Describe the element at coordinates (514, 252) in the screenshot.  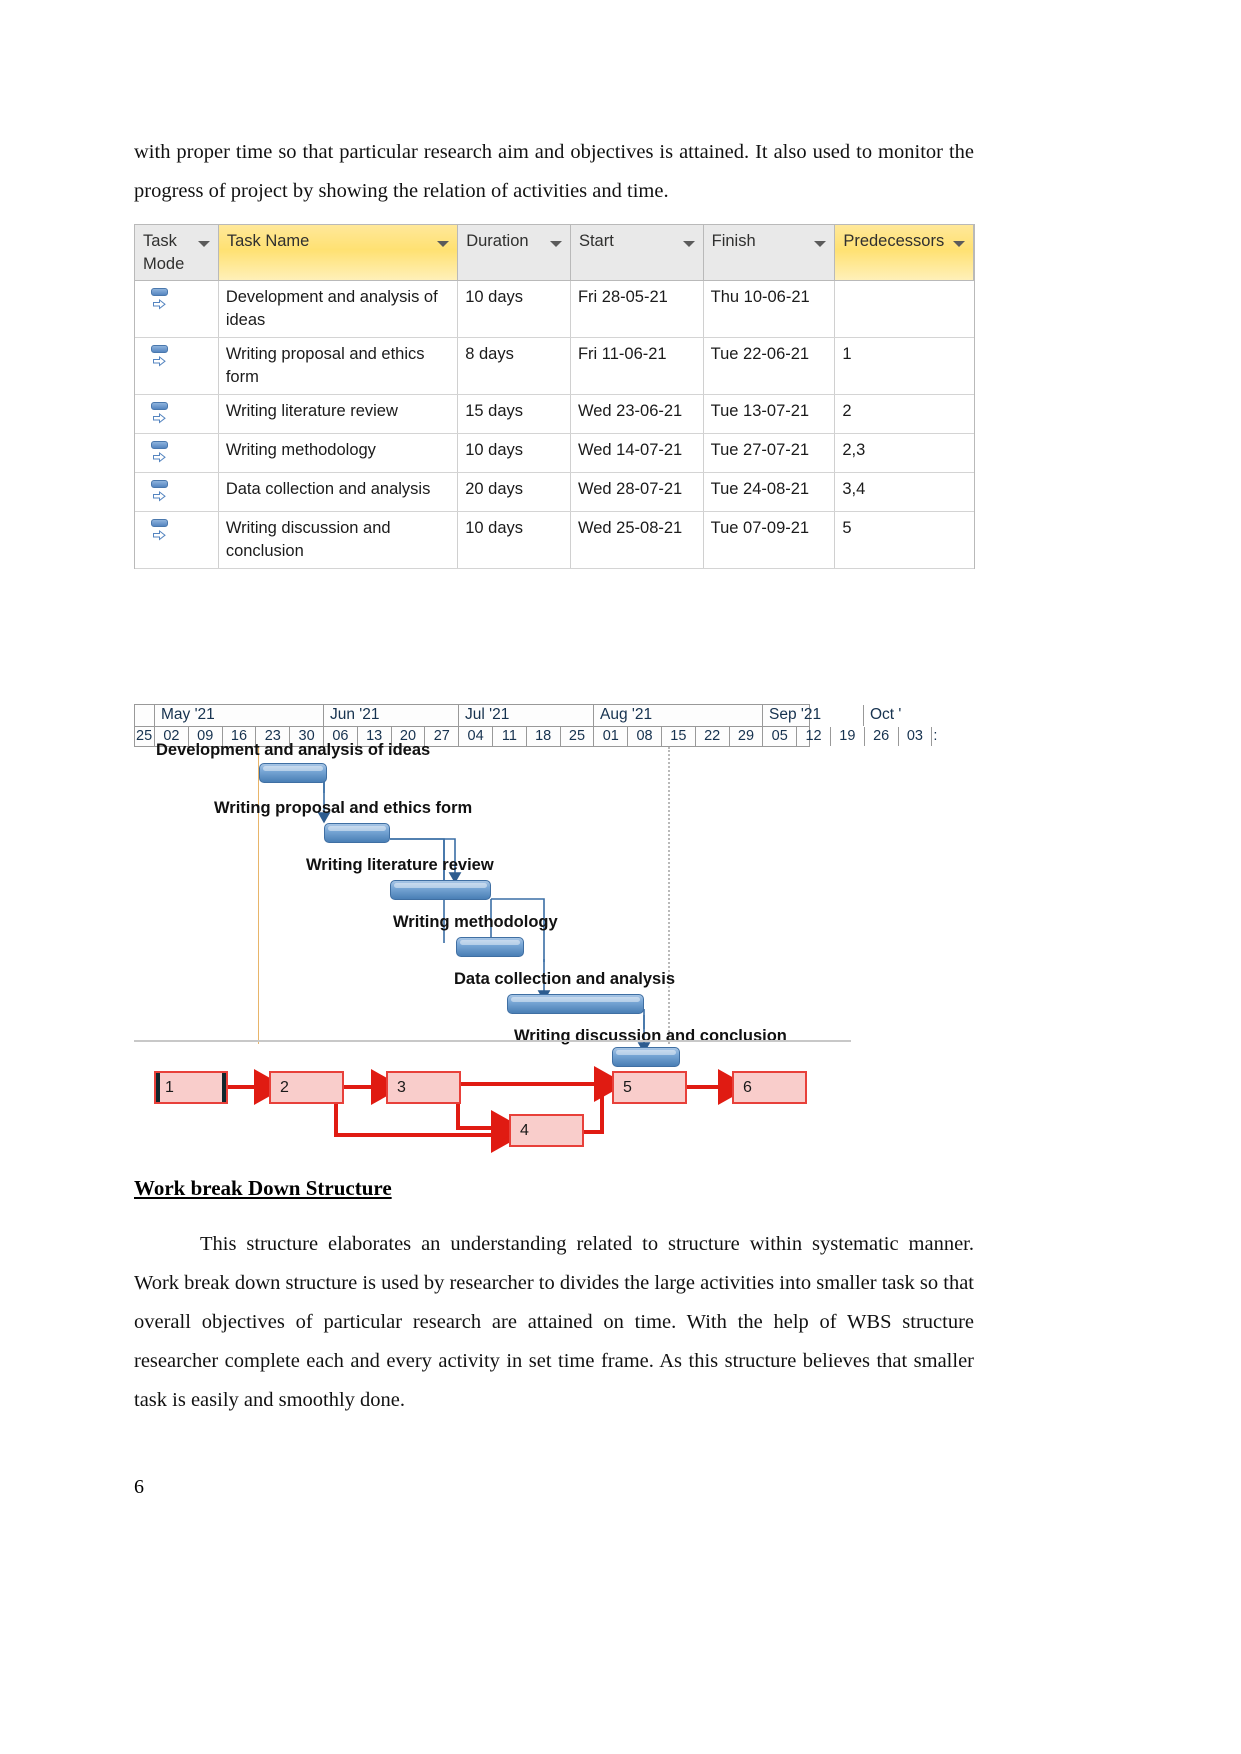
I see `column-header-duration: Duration` at that location.